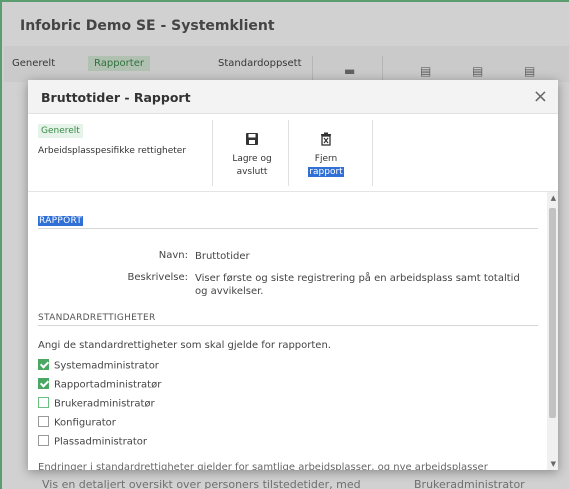  I want to click on checkbox-rapportadministrator: Rapportadministratør, so click(100, 385).